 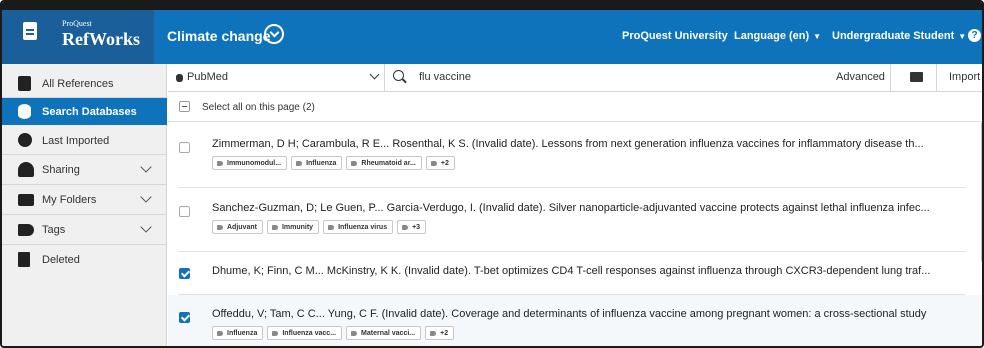 I want to click on tag-chip: Immunity, so click(x=293, y=227).